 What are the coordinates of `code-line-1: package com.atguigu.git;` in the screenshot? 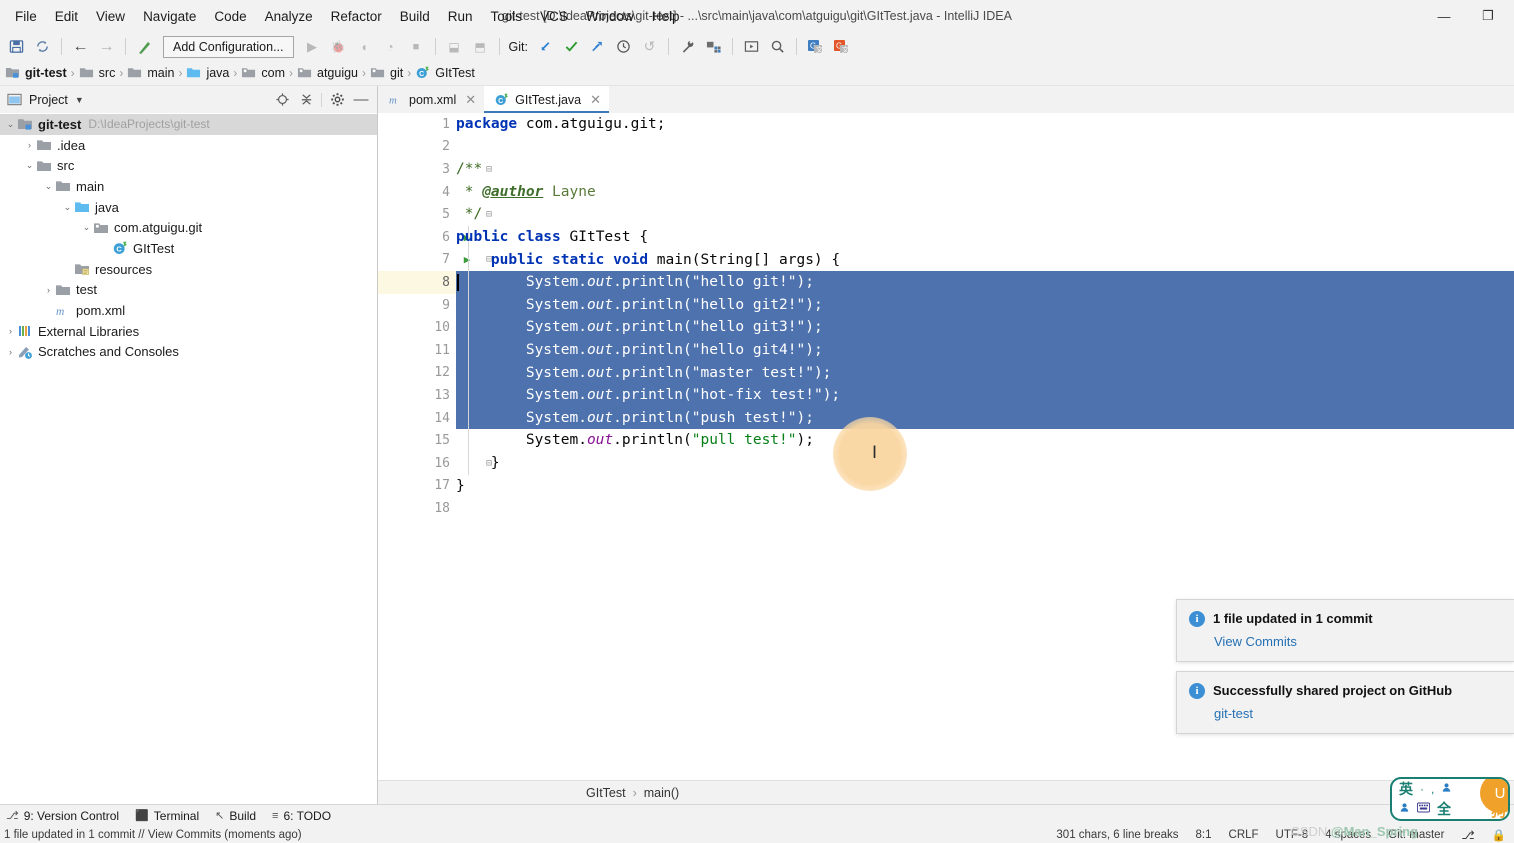 It's located at (985, 124).